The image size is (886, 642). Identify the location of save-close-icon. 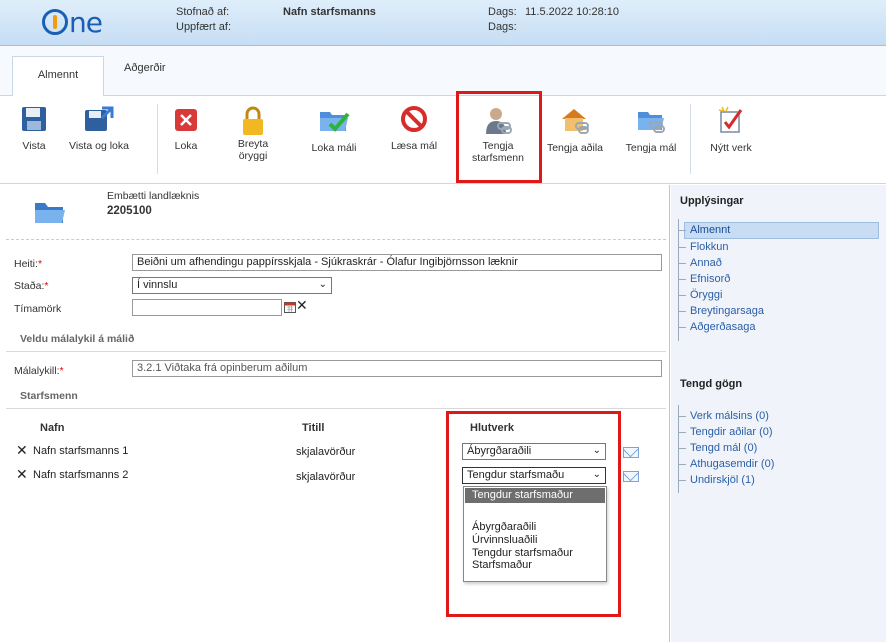
(99, 118).